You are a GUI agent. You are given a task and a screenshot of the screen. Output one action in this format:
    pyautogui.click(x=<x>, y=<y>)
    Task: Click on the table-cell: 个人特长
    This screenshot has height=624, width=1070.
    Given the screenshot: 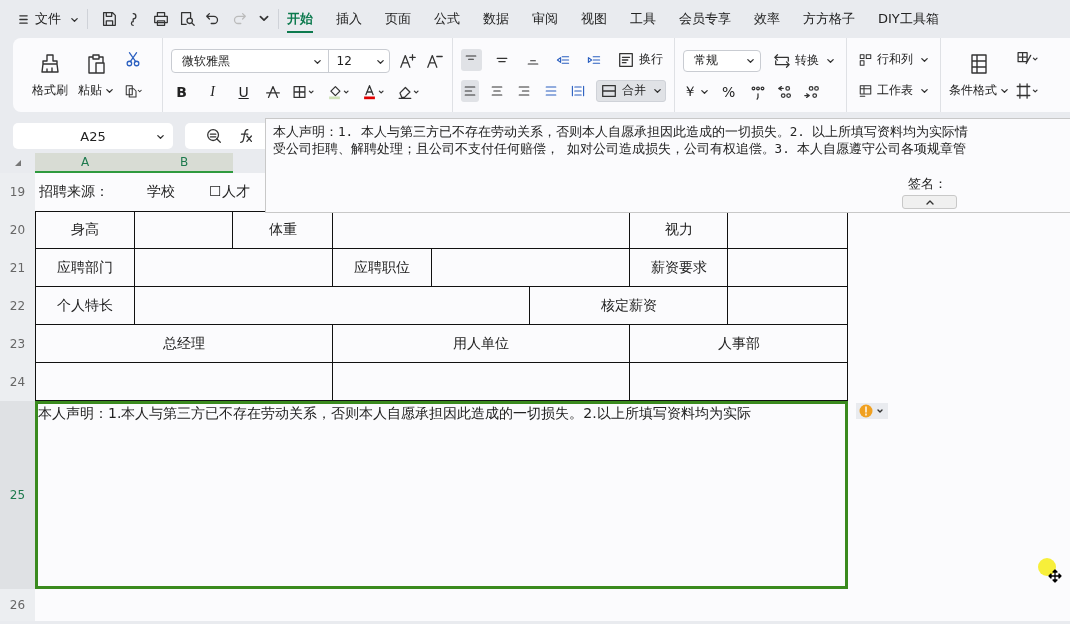 What is the action you would take?
    pyautogui.click(x=85, y=306)
    